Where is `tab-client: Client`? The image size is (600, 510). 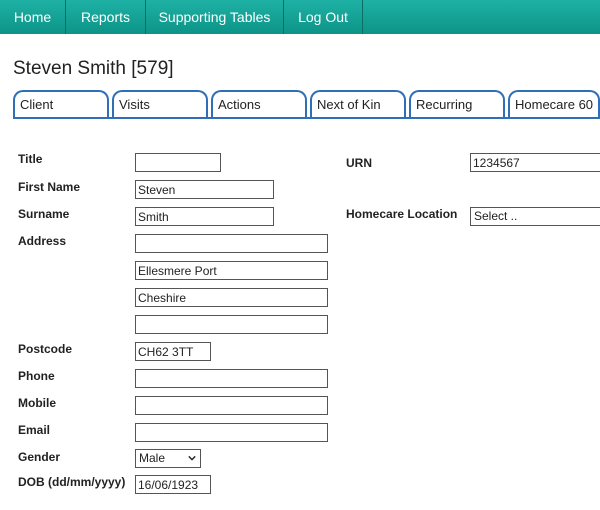
tab-client: Client is located at coordinates (61, 103).